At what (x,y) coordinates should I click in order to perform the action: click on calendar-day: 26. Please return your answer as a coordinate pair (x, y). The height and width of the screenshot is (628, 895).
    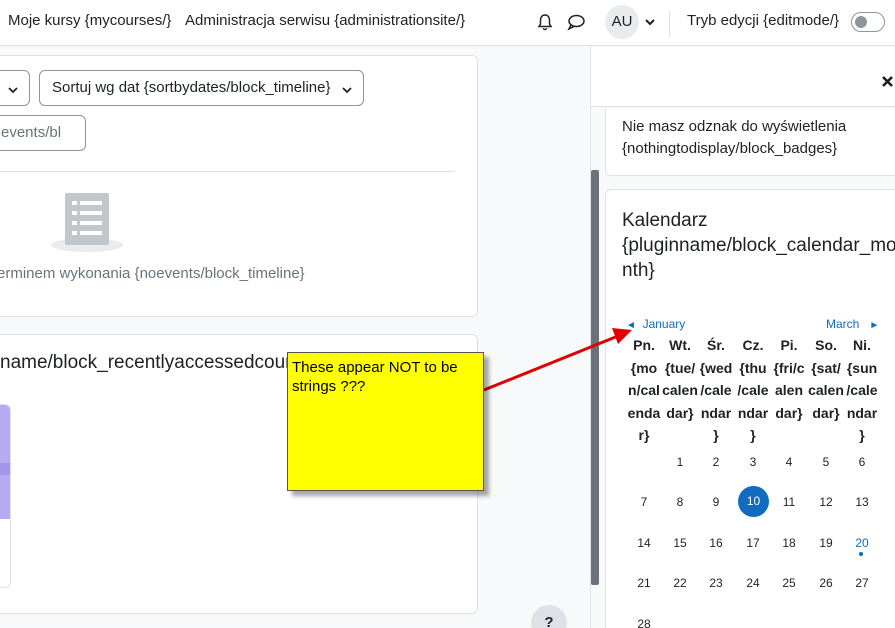
    Looking at the image, I should click on (826, 583).